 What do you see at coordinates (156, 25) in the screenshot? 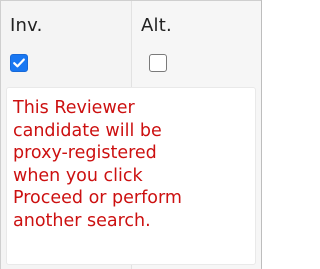
I see `alt-header: Alt.` at bounding box center [156, 25].